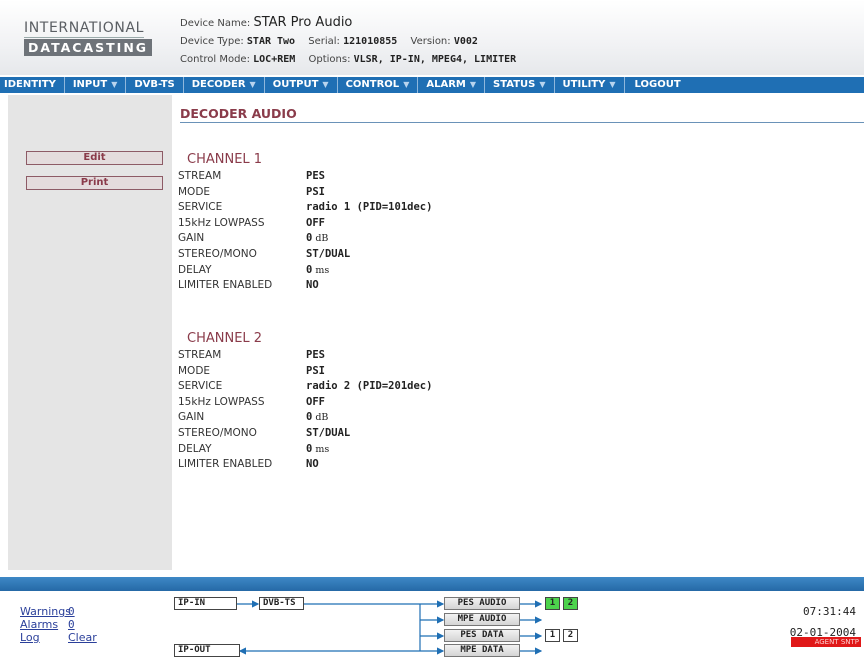  Describe the element at coordinates (225, 338) in the screenshot. I see `channel-title: CHANNEL 2` at that location.